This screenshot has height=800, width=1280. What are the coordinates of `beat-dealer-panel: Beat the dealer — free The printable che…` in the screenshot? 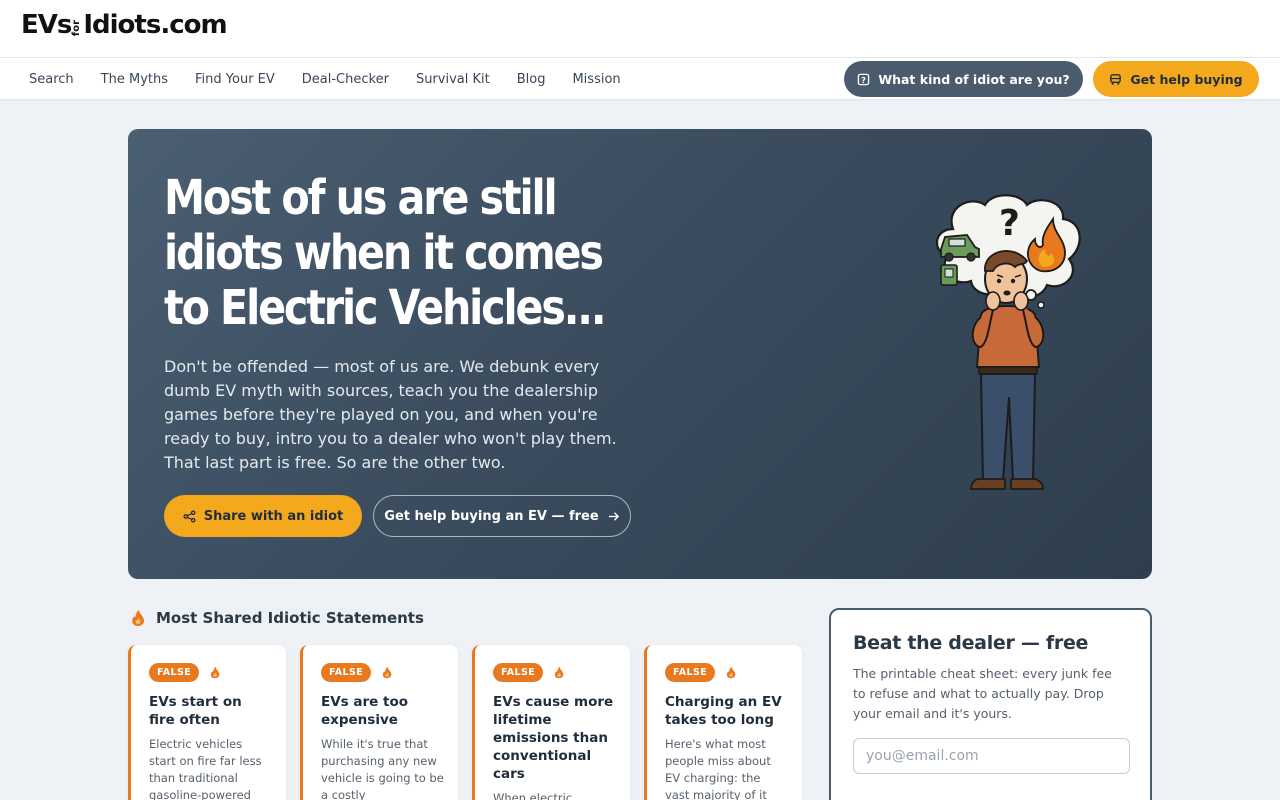 It's located at (990, 704).